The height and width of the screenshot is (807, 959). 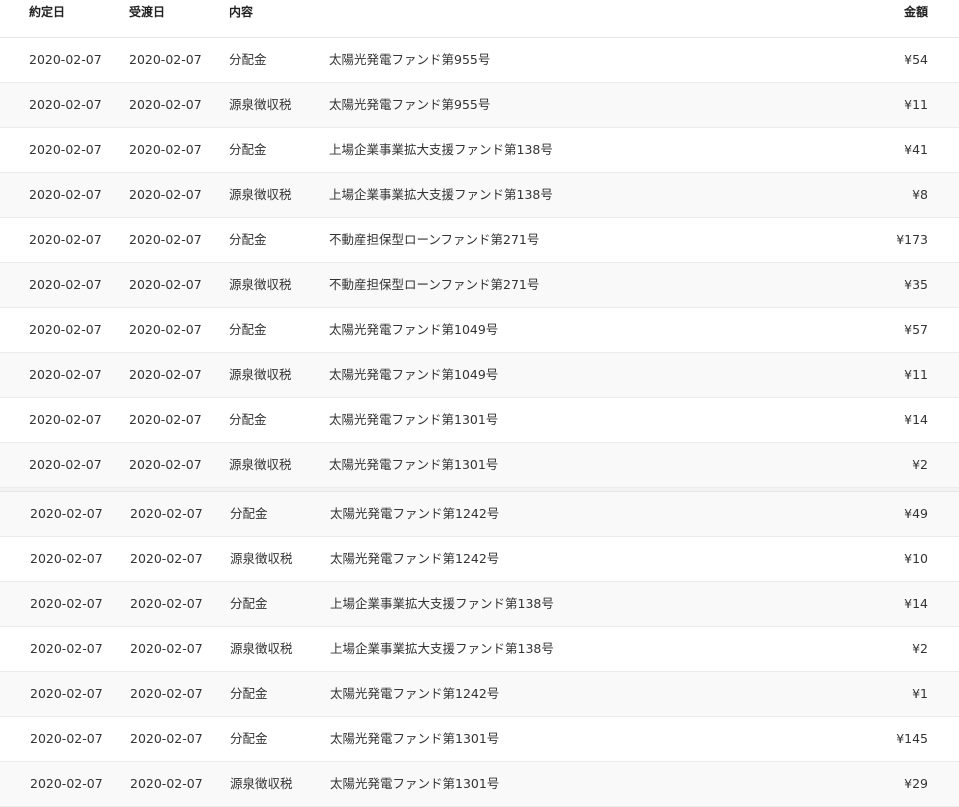 I want to click on table-header: 約定日 受渡日 内容 金額, so click(x=479, y=19).